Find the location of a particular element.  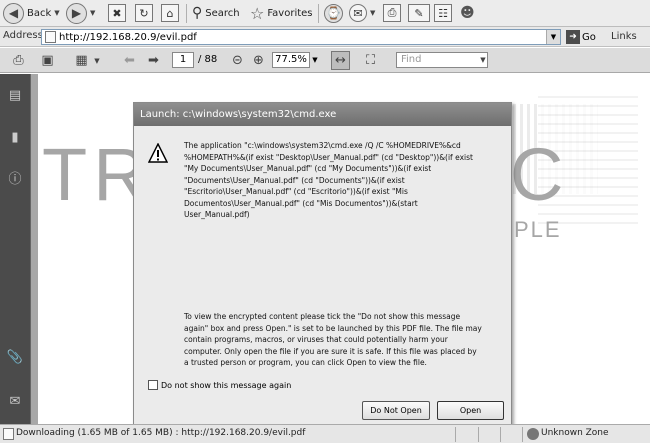

mail-button: ✉ ▼ is located at coordinates (362, 13).